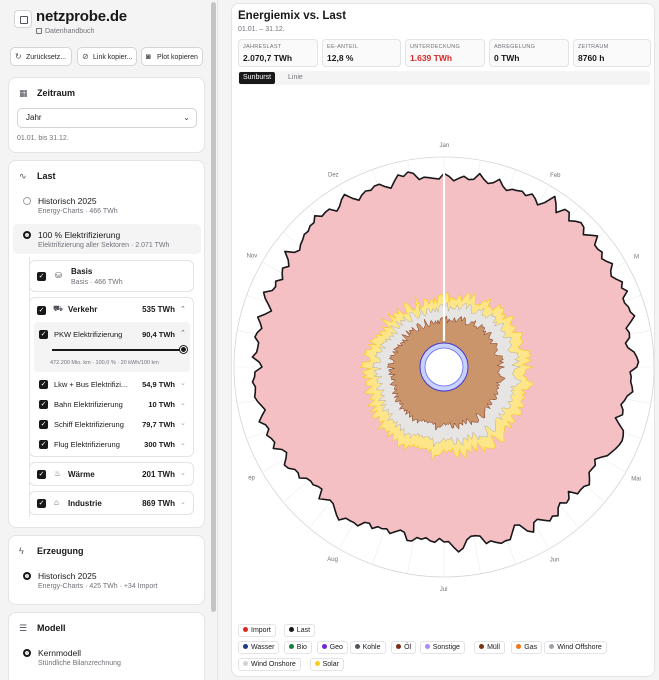 The width and height of the screenshot is (659, 680). Describe the element at coordinates (23, 628) in the screenshot. I see `sliders-icon: ☰` at that location.